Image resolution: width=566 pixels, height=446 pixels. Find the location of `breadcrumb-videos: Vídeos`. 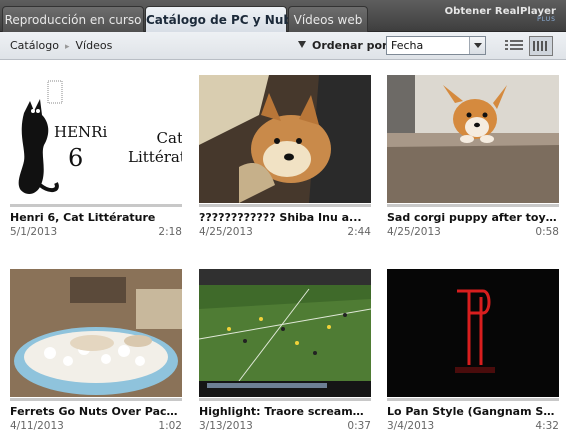

breadcrumb-videos: Vídeos is located at coordinates (94, 45).